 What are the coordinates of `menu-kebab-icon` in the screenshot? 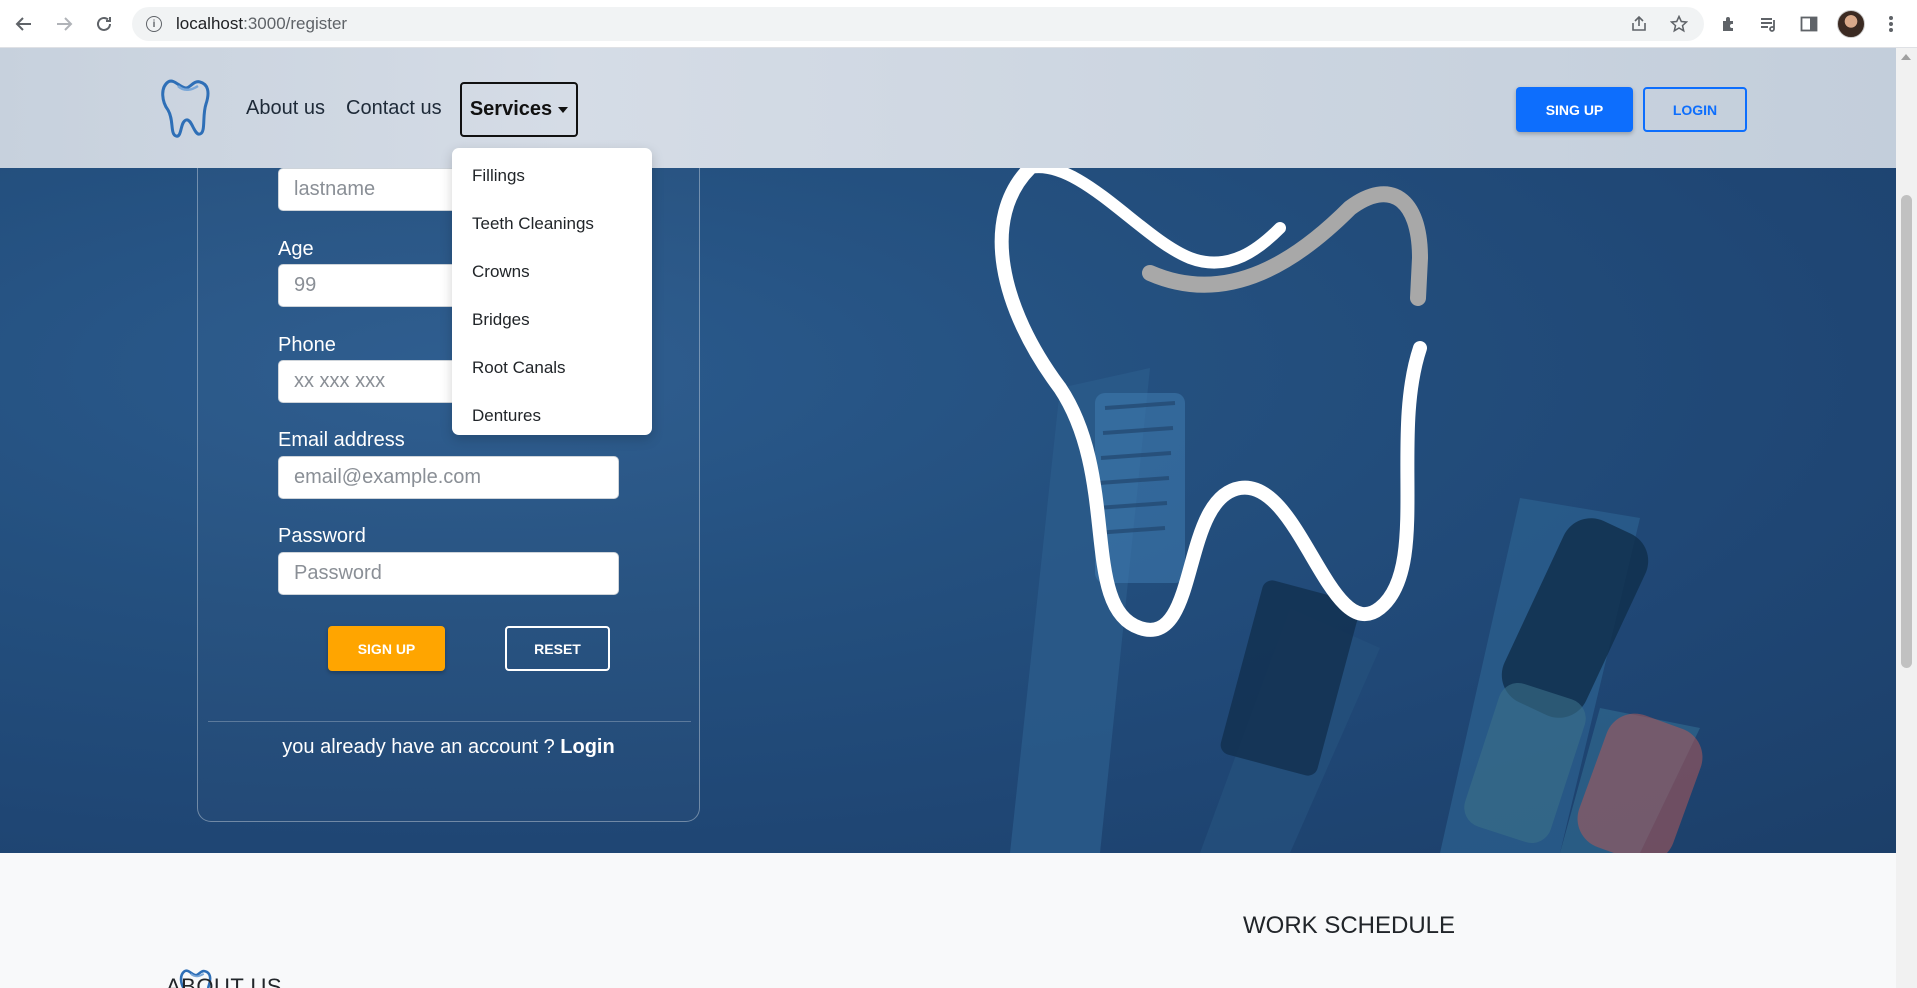 It's located at (1891, 24).